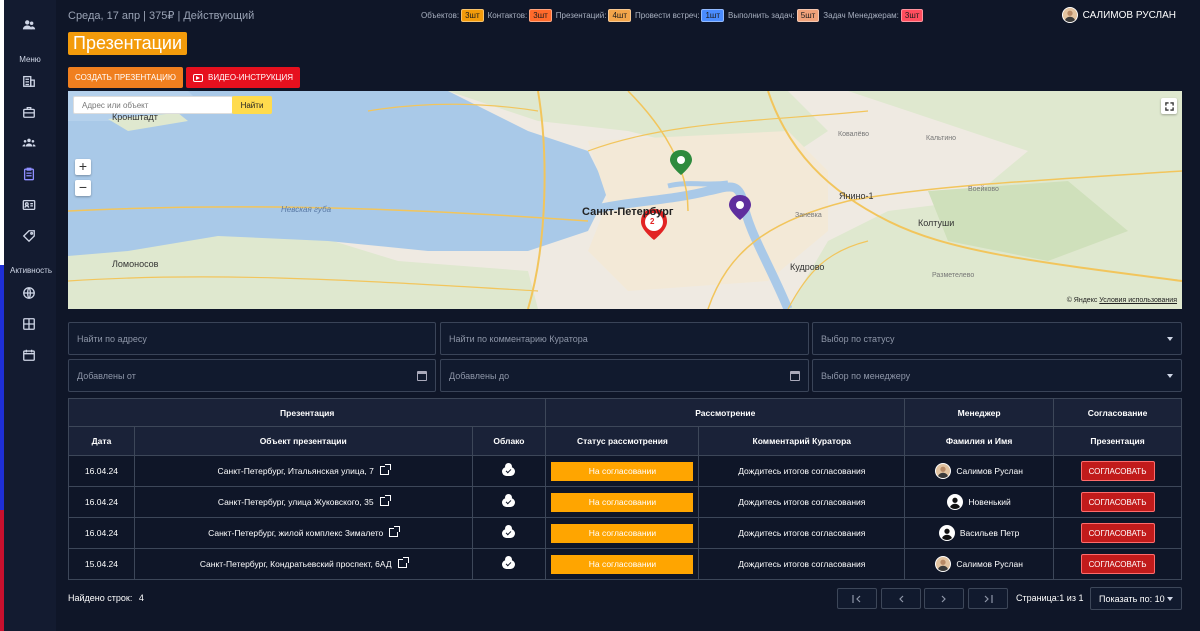 The height and width of the screenshot is (631, 1200). I want to click on per-page-select: Показать по: 10, so click(1136, 598).